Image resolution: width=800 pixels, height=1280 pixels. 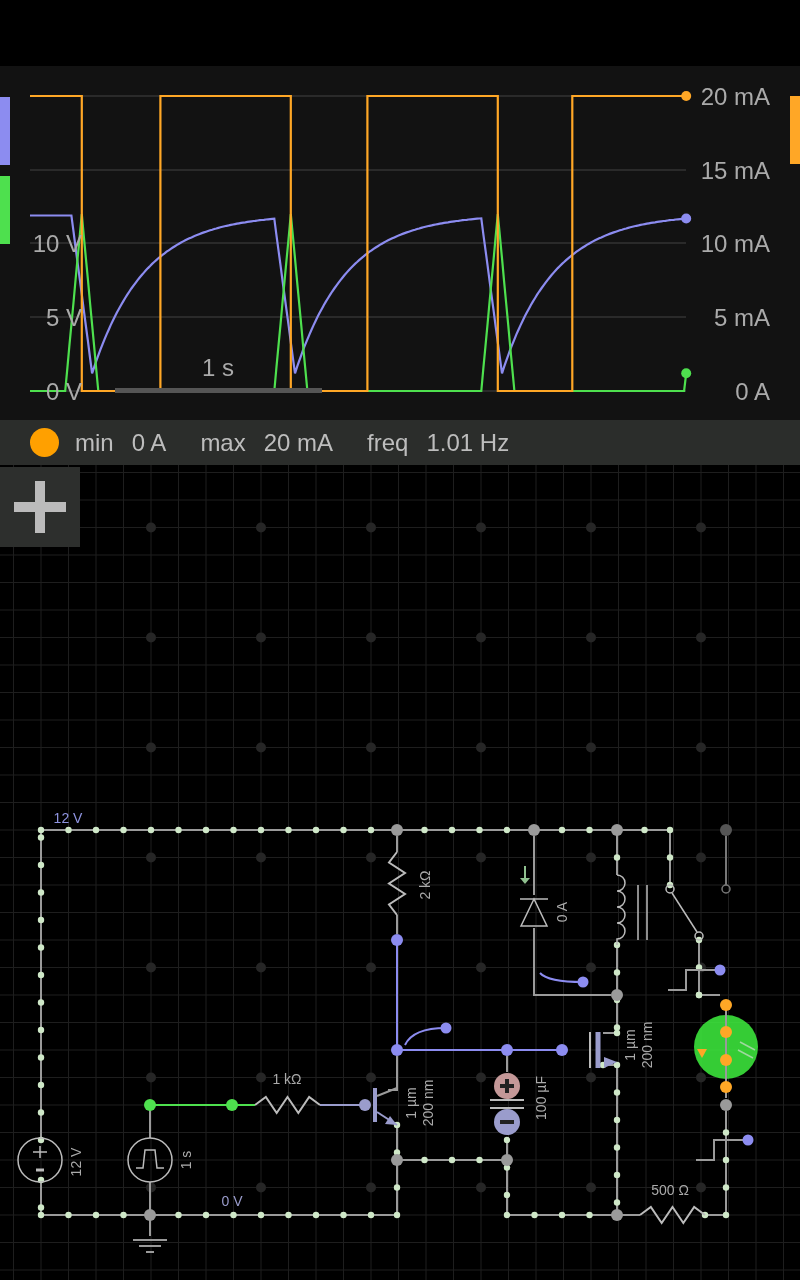 I want to click on component-label: 500 Ω, so click(x=670, y=1190).